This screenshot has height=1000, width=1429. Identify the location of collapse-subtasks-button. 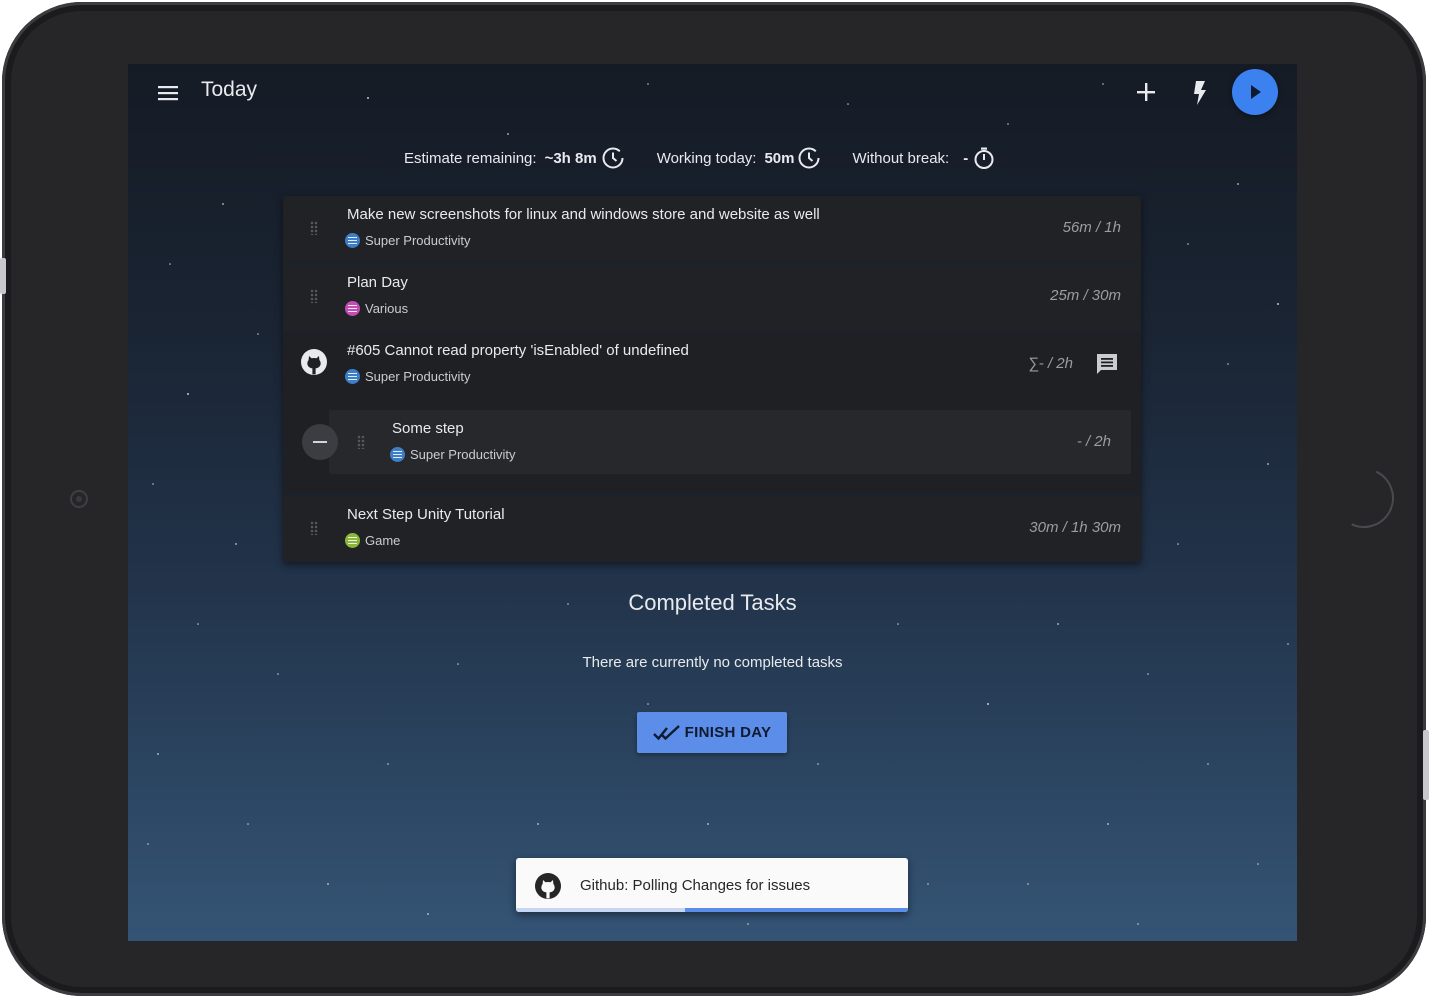
(320, 442).